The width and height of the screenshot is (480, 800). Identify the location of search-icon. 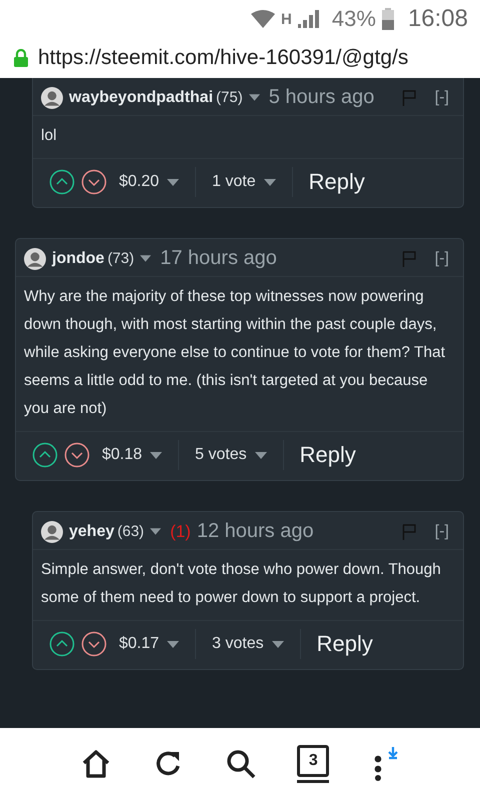
(240, 764).